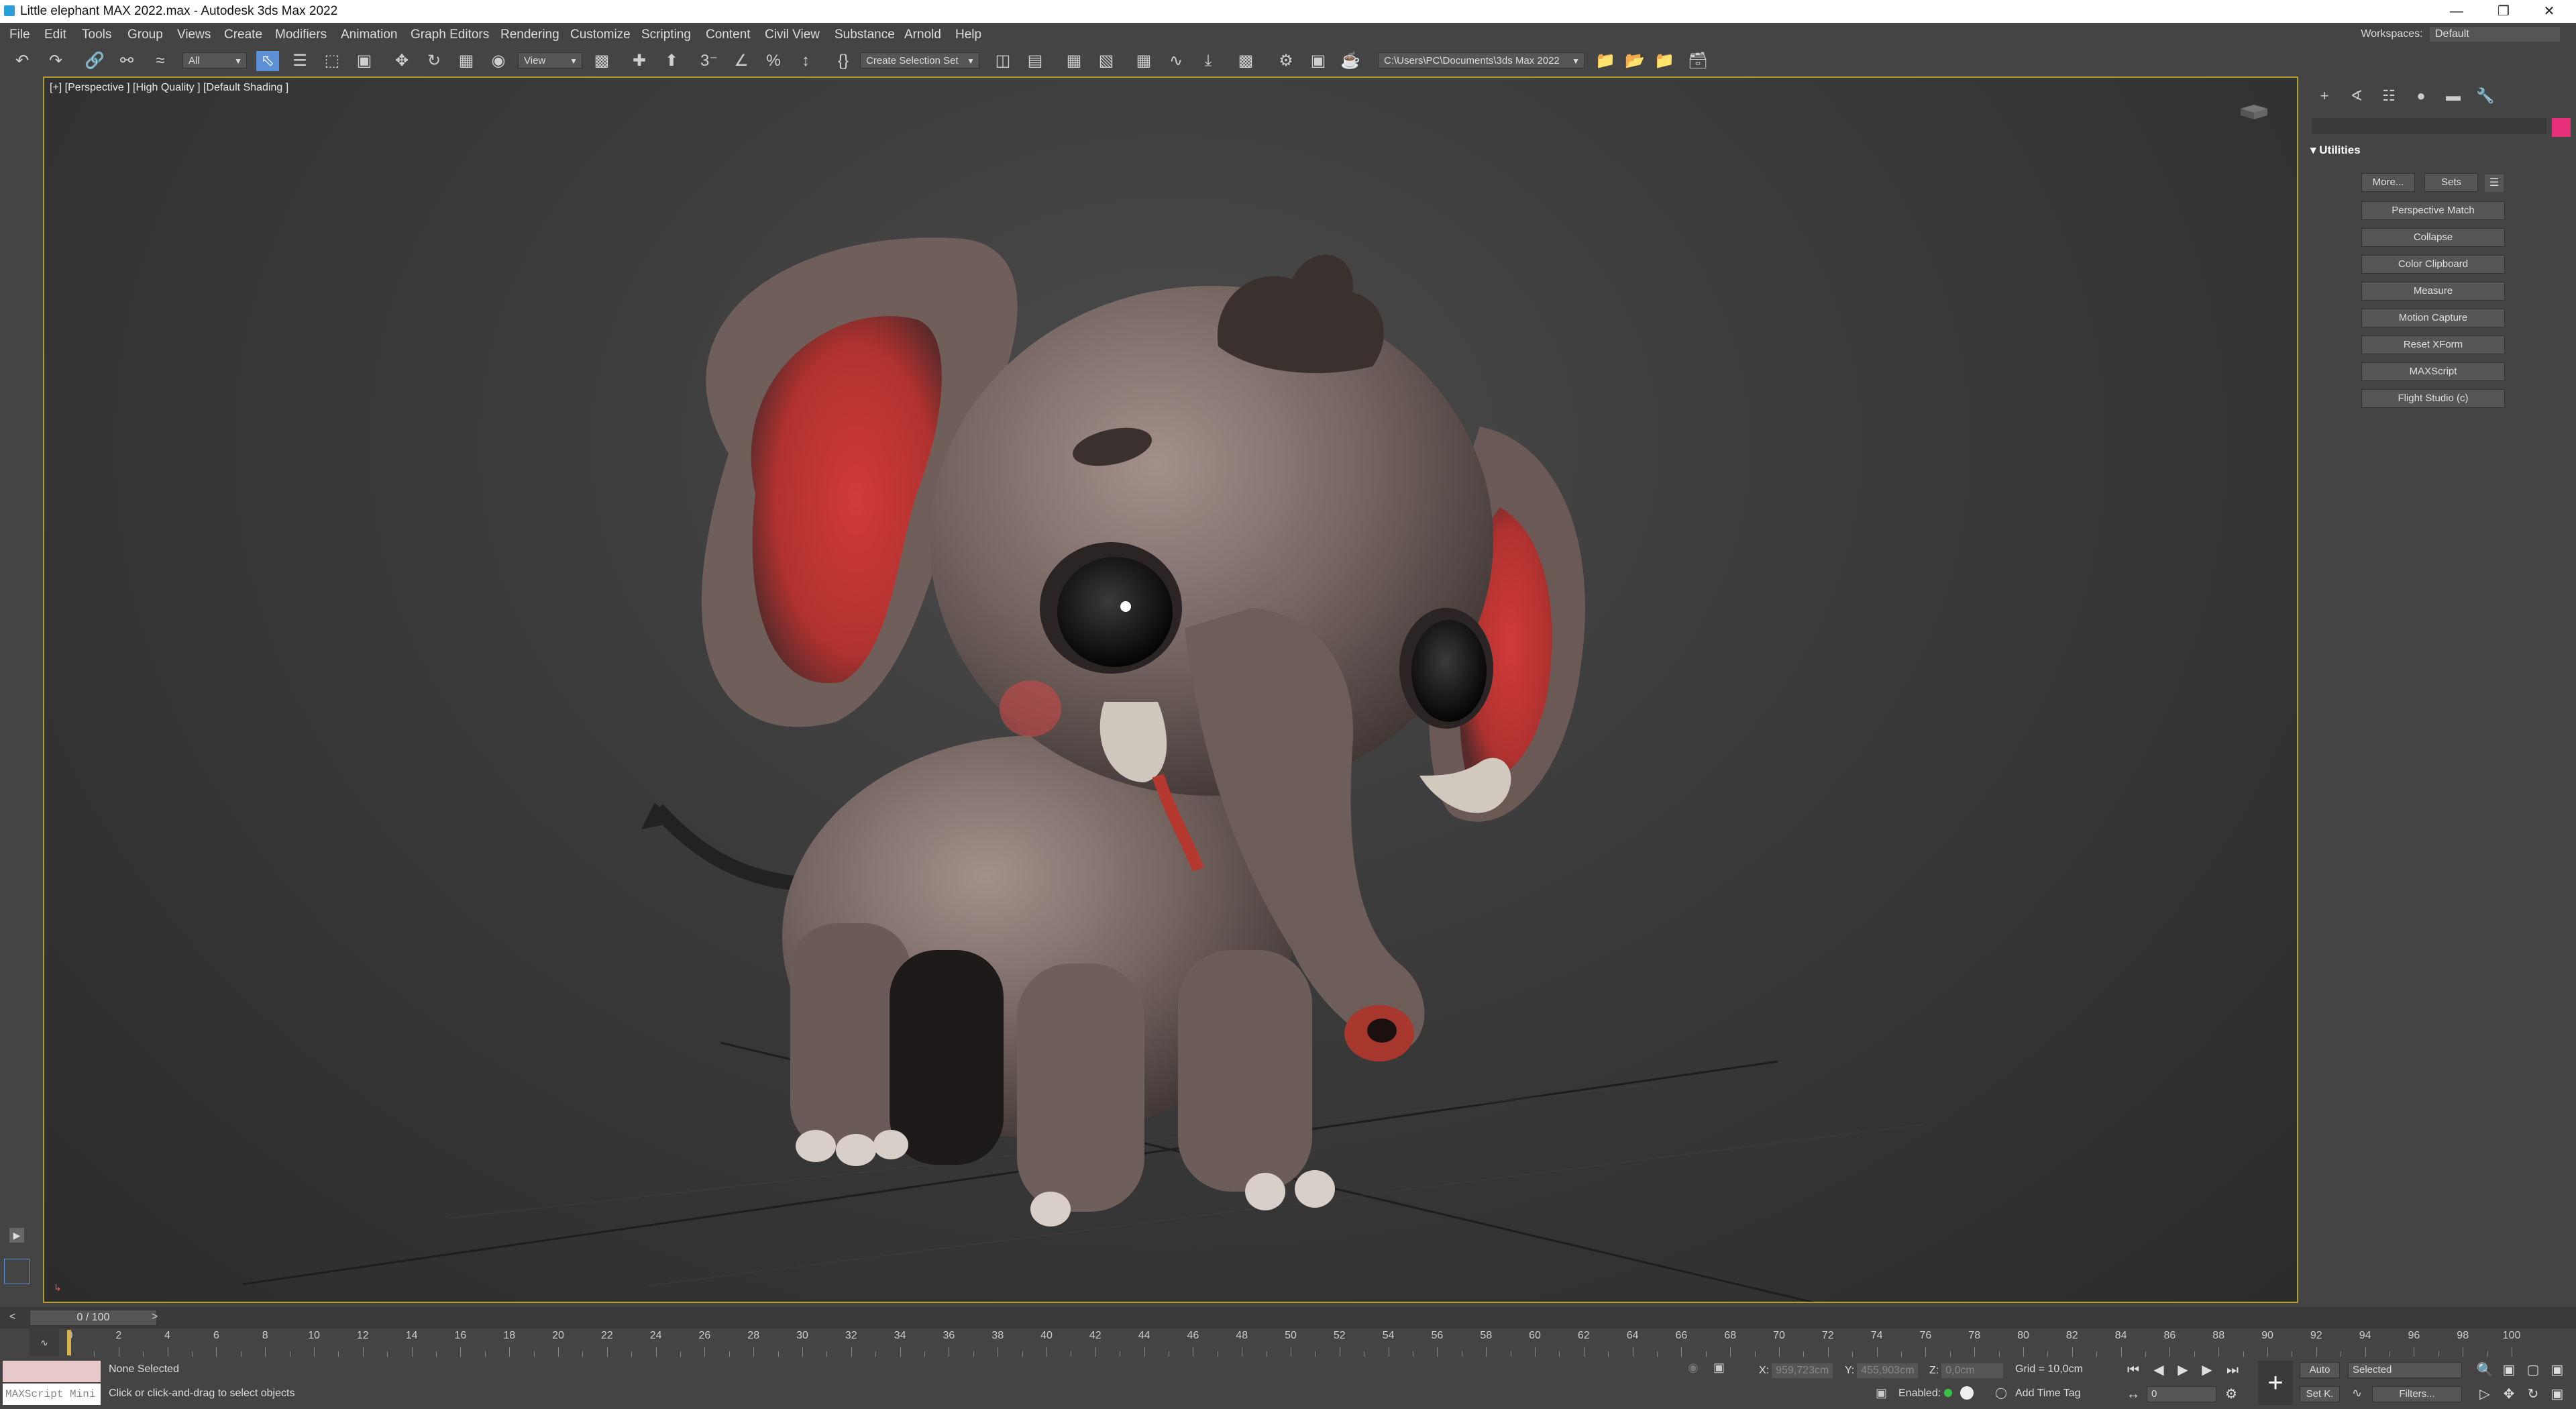 Image resolution: width=2576 pixels, height=1409 pixels. I want to click on key-mode-icon: ↔, so click(2133, 1394).